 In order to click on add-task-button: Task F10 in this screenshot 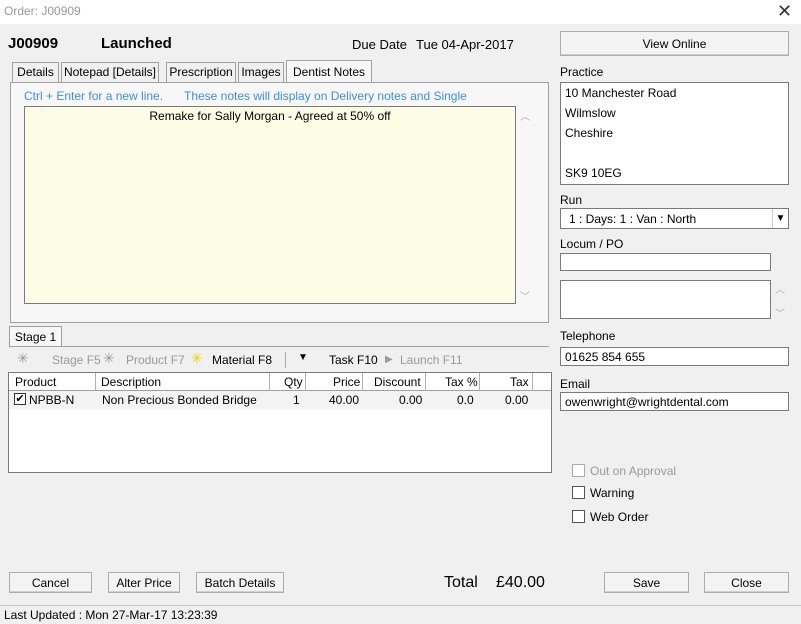, I will do `click(353, 360)`.